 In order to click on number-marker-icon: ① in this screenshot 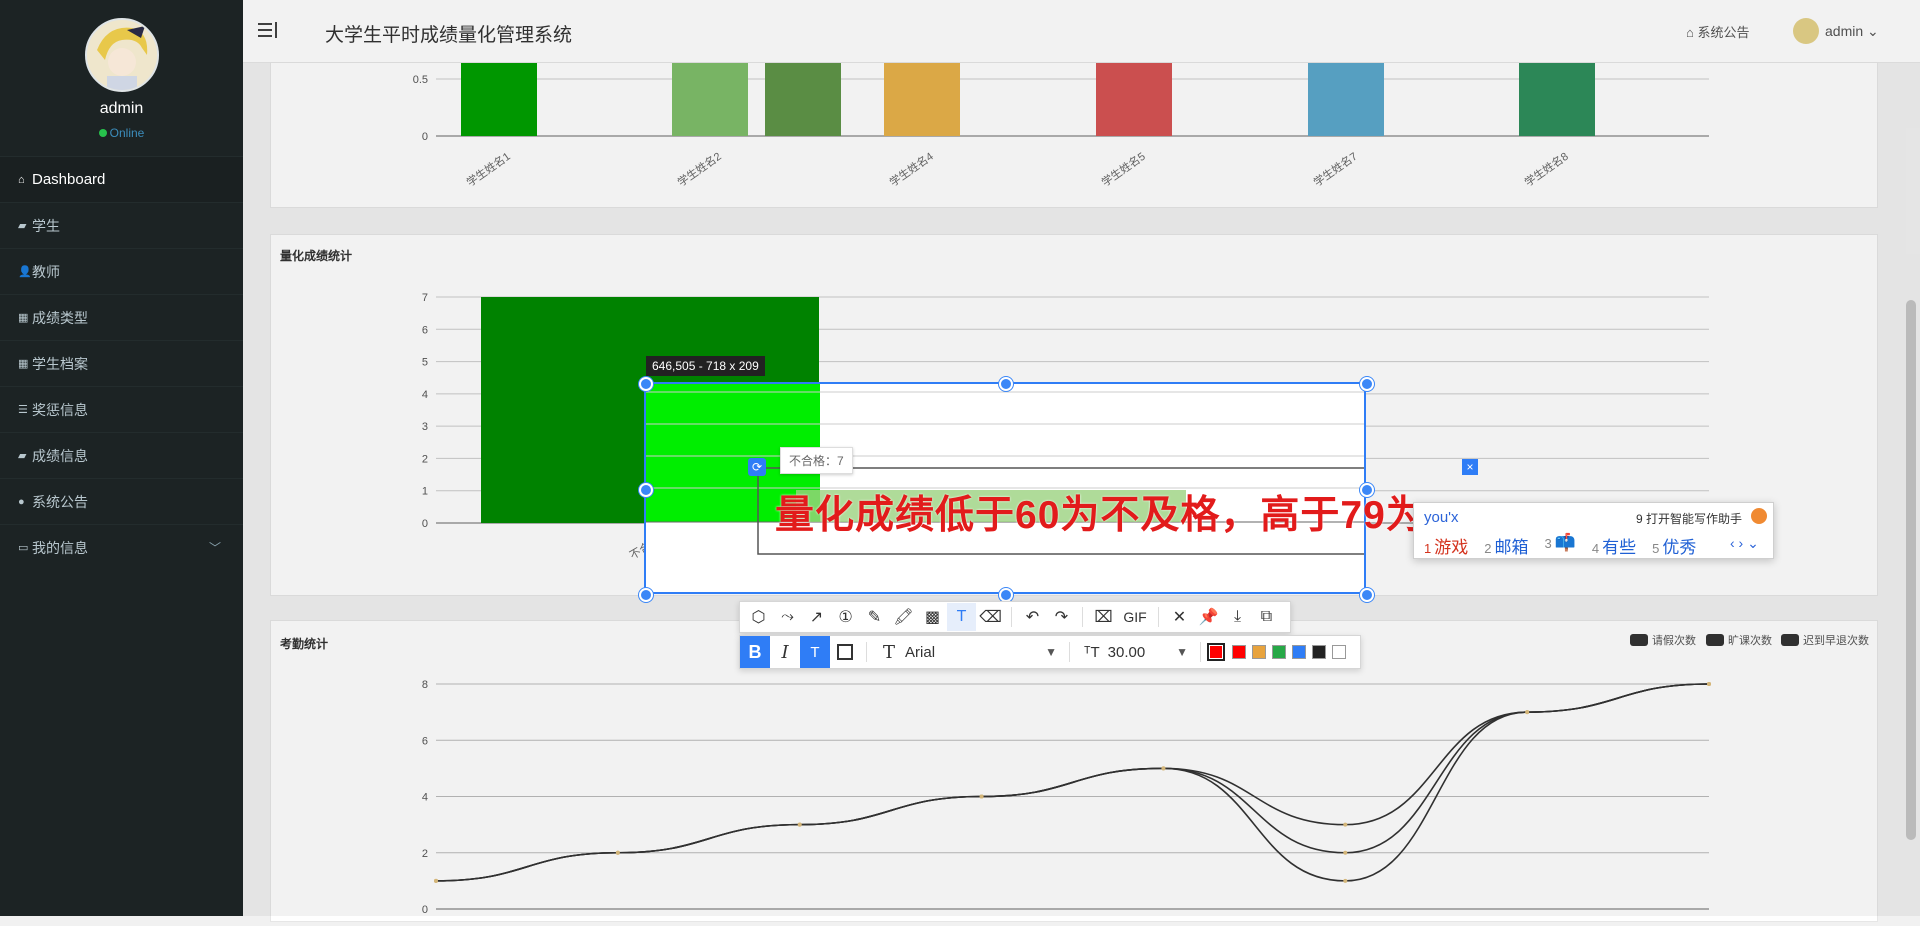, I will do `click(845, 617)`.